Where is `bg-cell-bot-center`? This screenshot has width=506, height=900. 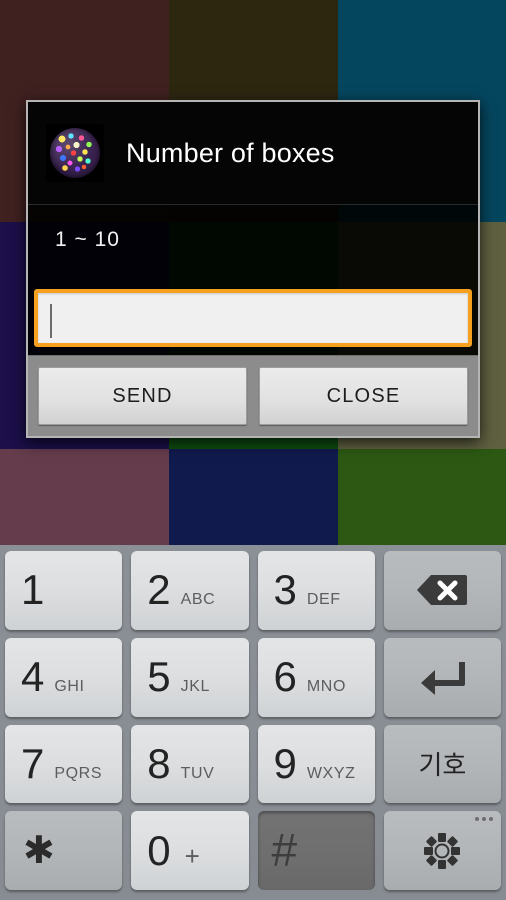 bg-cell-bot-center is located at coordinates (253, 497).